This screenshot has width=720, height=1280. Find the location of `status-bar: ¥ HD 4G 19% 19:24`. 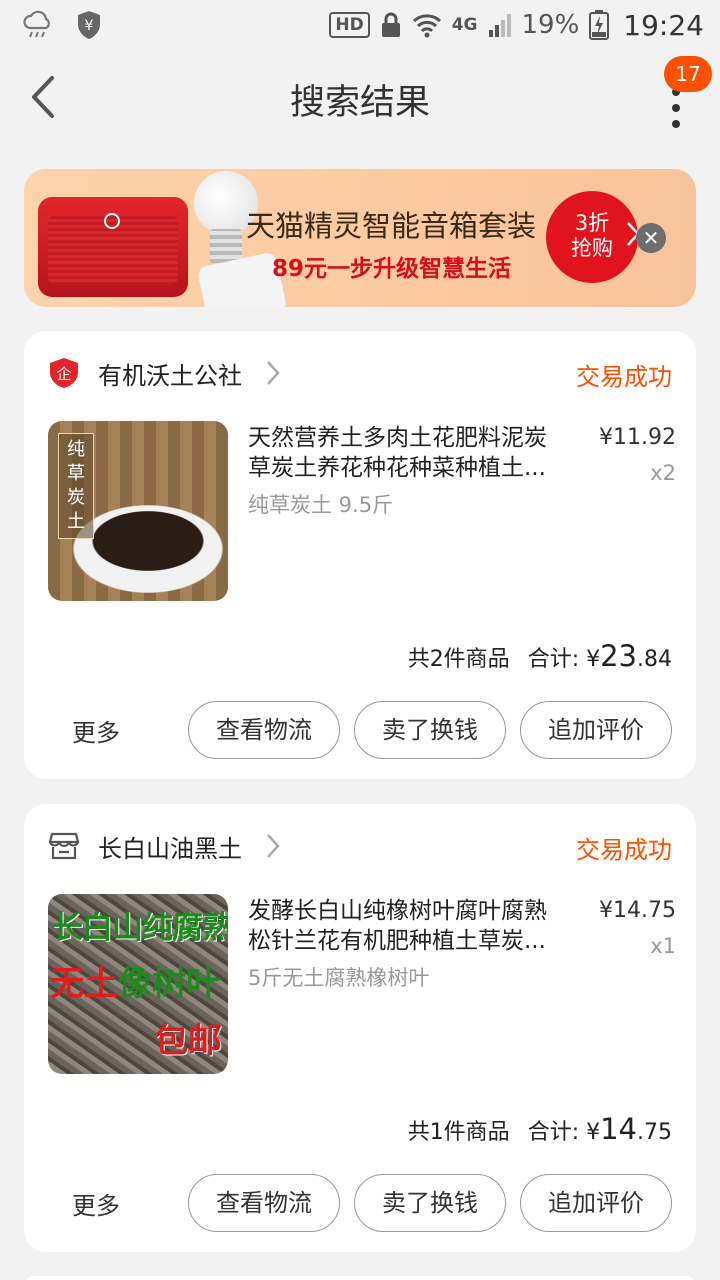

status-bar: ¥ HD 4G 19% 19:24 is located at coordinates (360, 25).